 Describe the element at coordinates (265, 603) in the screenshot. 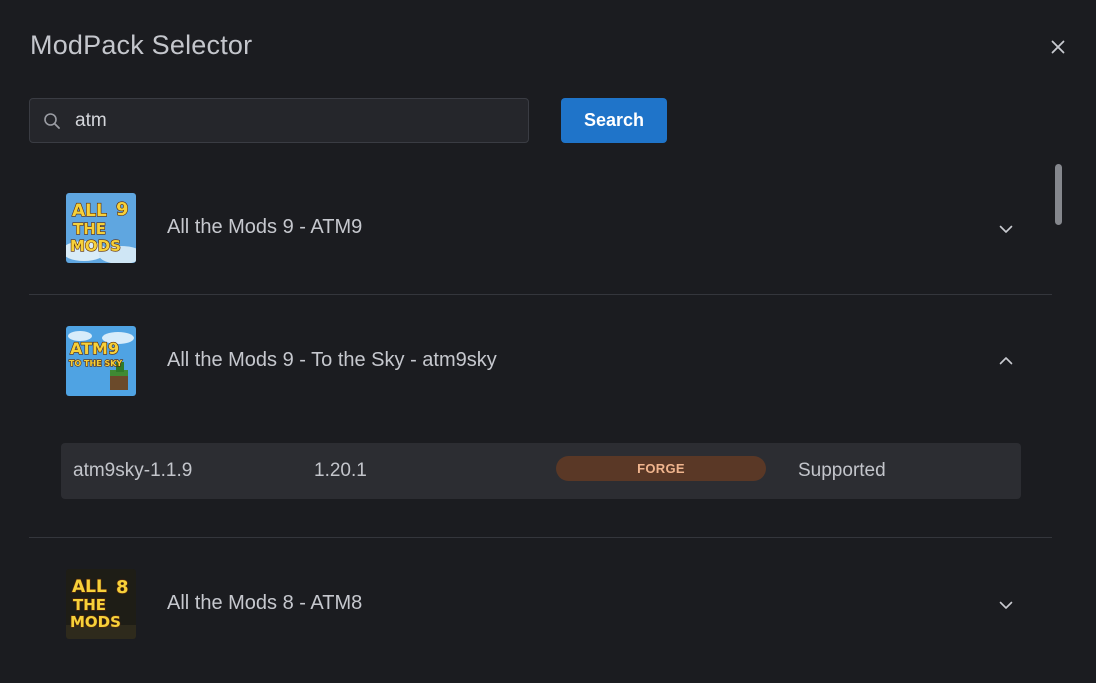

I see `modpack-name: All the Mods 8 - ATM8` at that location.